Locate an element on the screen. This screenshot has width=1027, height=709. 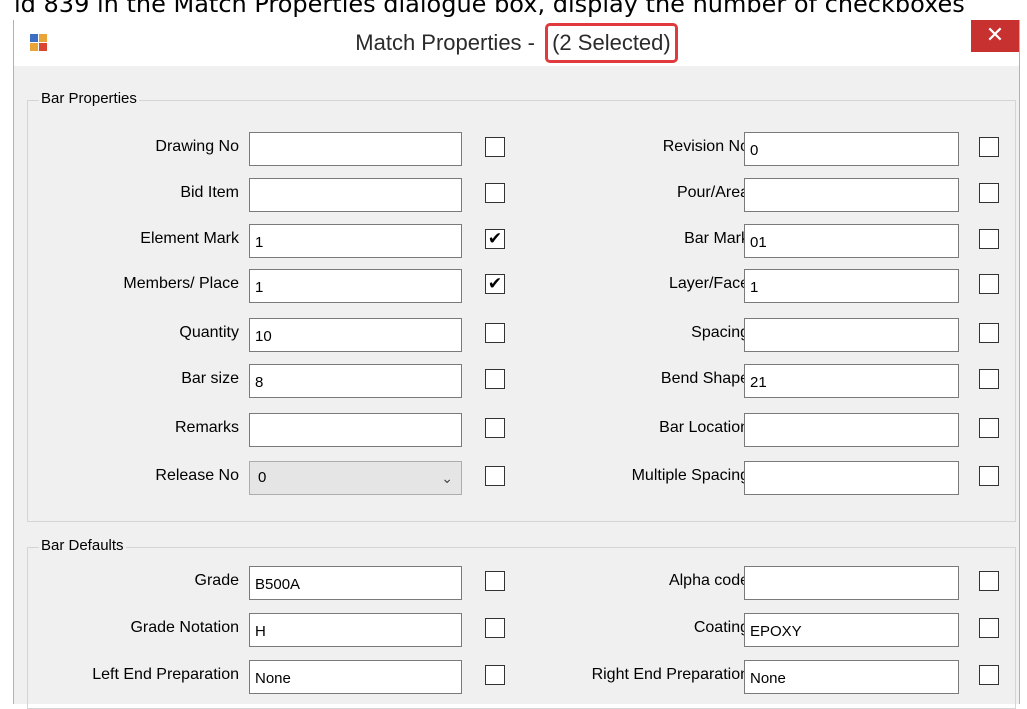
remarks-checkbox is located at coordinates (495, 428).